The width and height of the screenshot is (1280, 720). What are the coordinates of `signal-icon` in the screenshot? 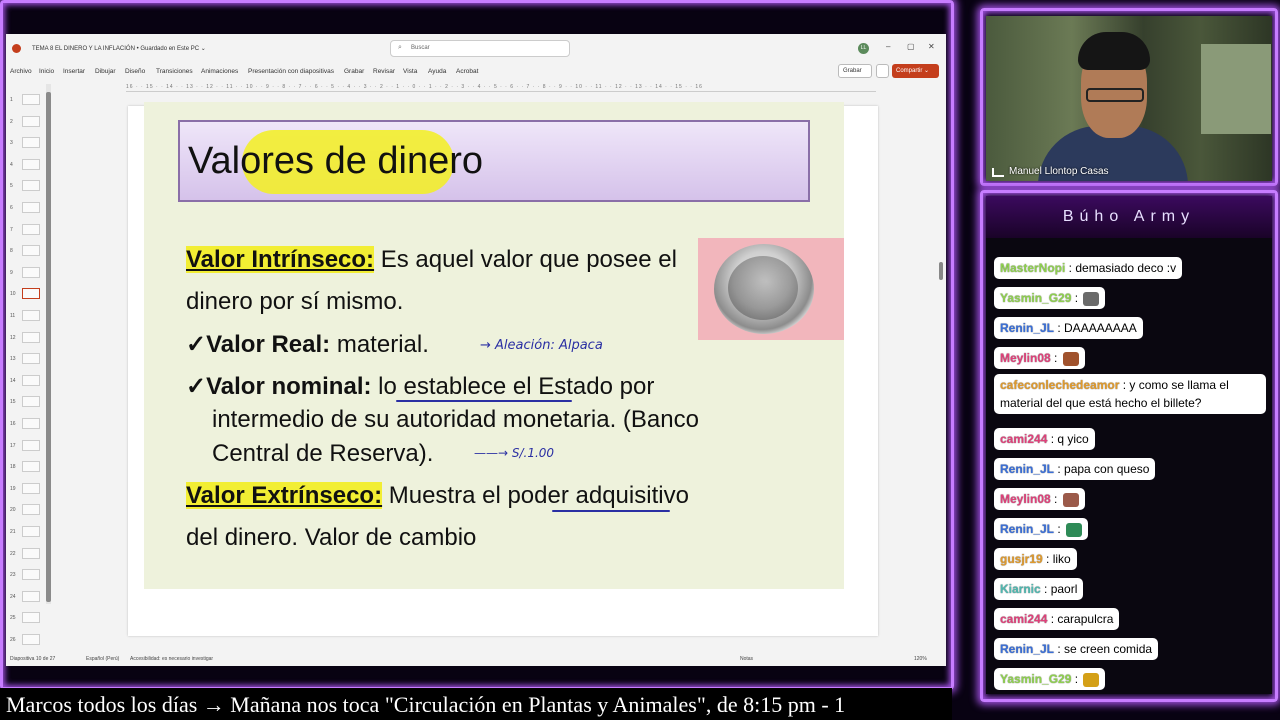 It's located at (998, 172).